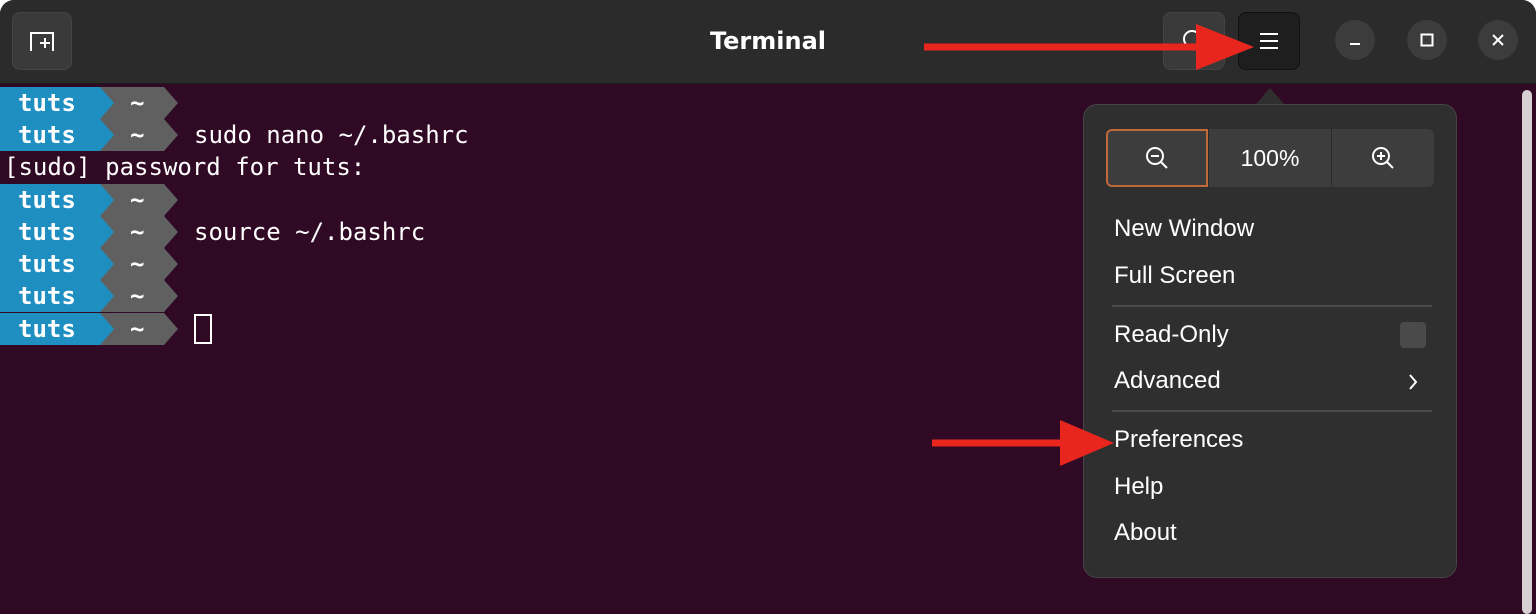 This screenshot has height=614, width=1536. I want to click on zoom-out-button, so click(1157, 158).